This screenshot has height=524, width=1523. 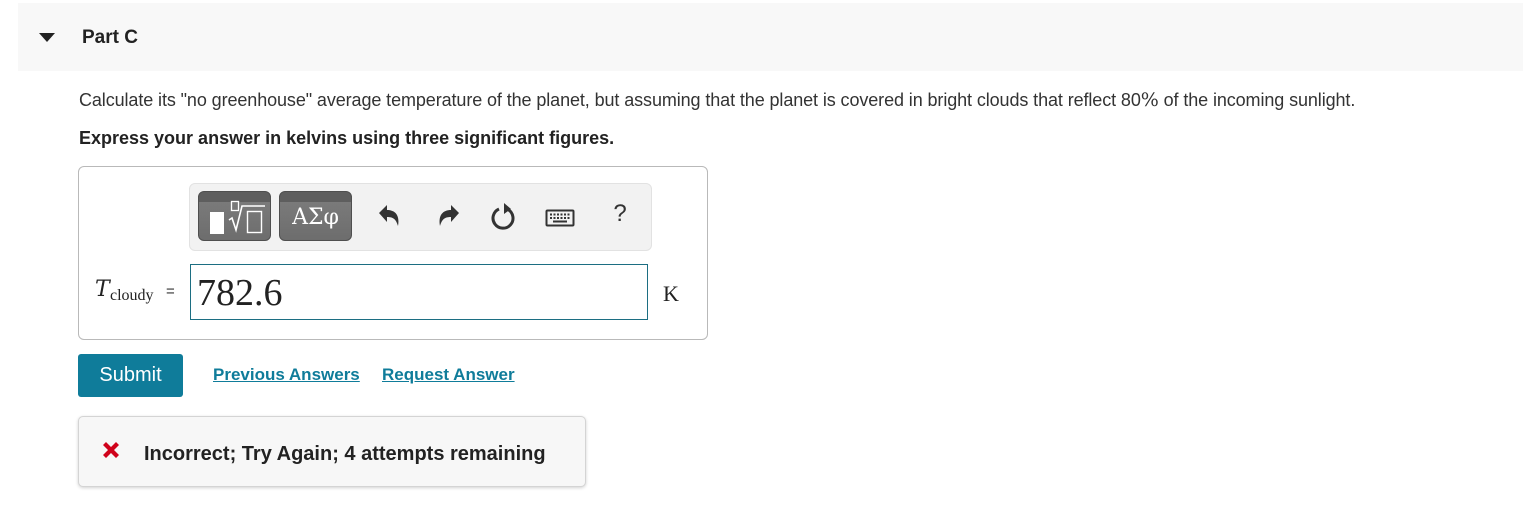 I want to click on answer-input, so click(x=419, y=292).